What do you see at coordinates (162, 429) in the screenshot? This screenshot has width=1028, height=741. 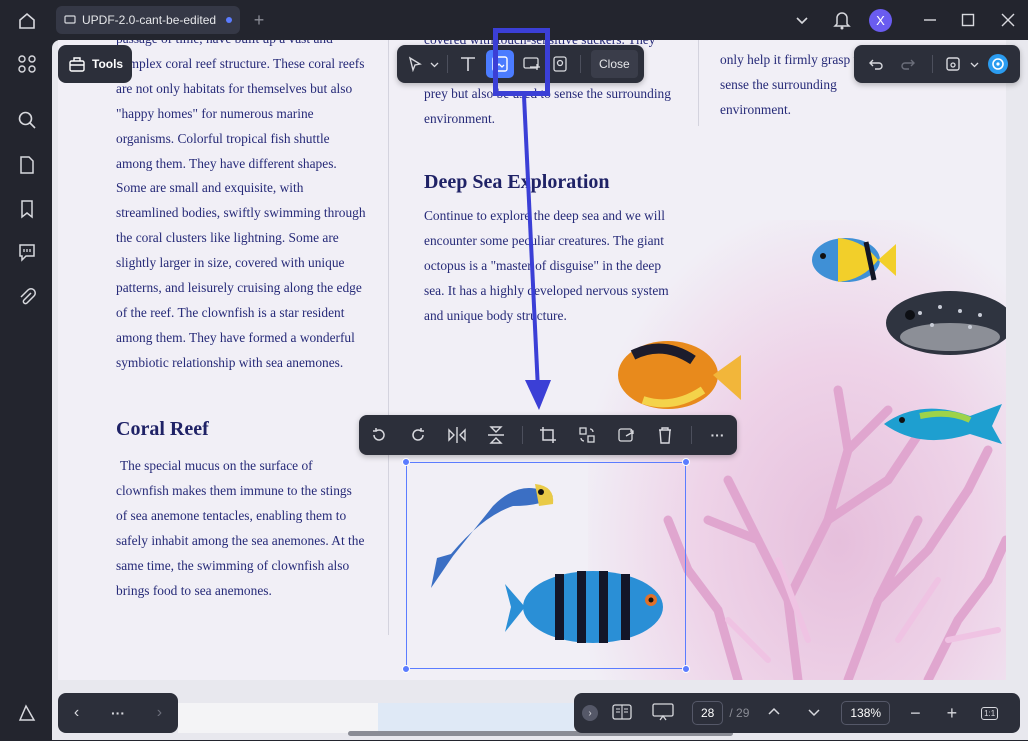 I see `heading-coral-reef: Coral Reef` at bounding box center [162, 429].